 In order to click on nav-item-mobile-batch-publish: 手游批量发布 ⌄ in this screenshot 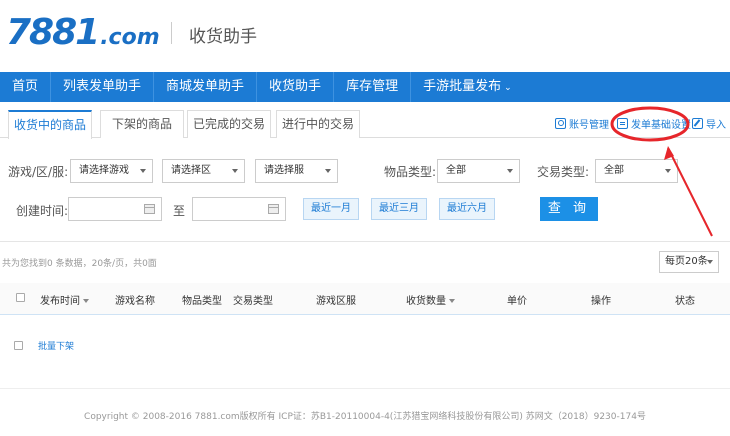, I will do `click(467, 87)`.